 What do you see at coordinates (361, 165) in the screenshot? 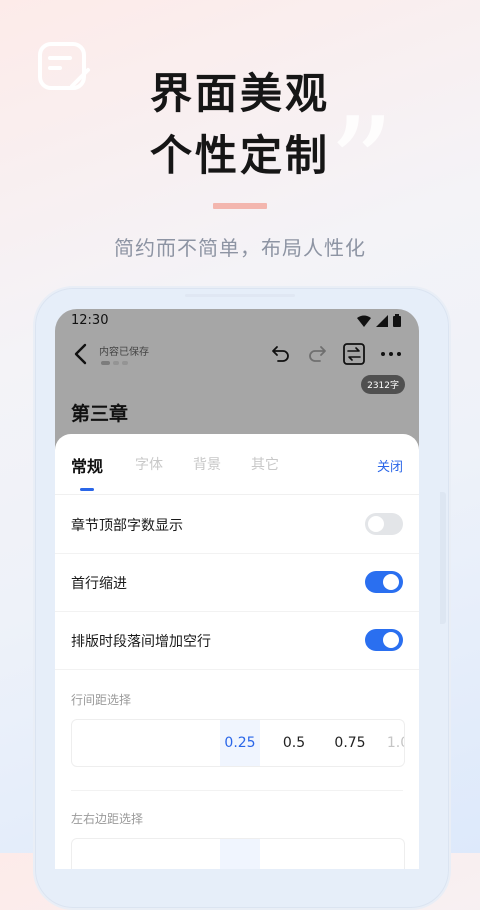
I see `quote-mark-decoration: ”` at bounding box center [361, 165].